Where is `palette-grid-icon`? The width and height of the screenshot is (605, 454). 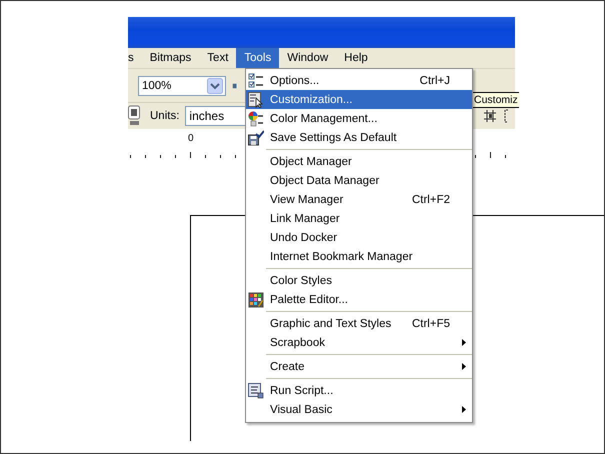
palette-grid-icon is located at coordinates (256, 300).